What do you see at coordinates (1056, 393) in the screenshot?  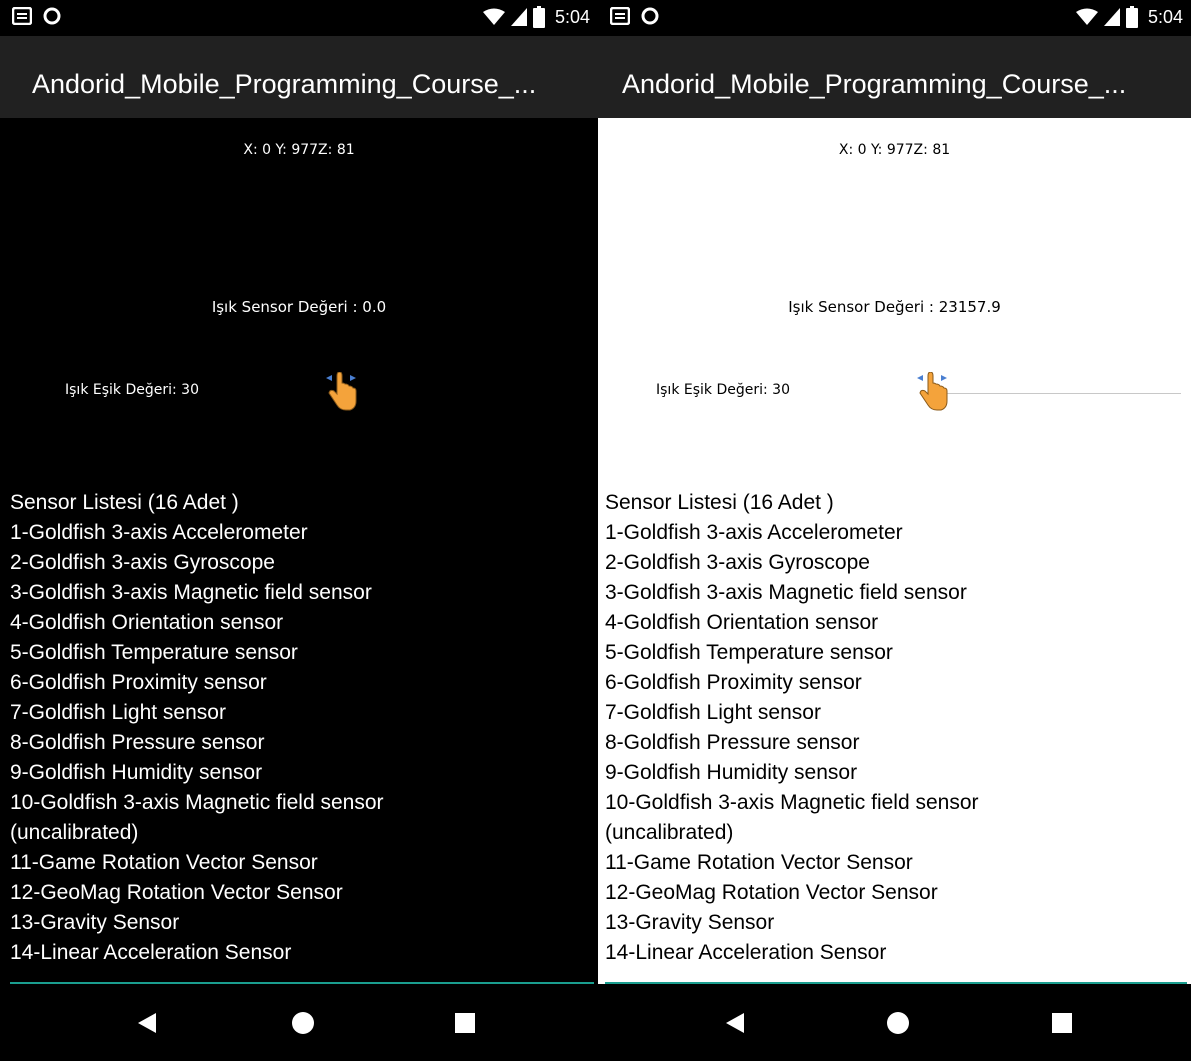 I see `seekbar-track` at bounding box center [1056, 393].